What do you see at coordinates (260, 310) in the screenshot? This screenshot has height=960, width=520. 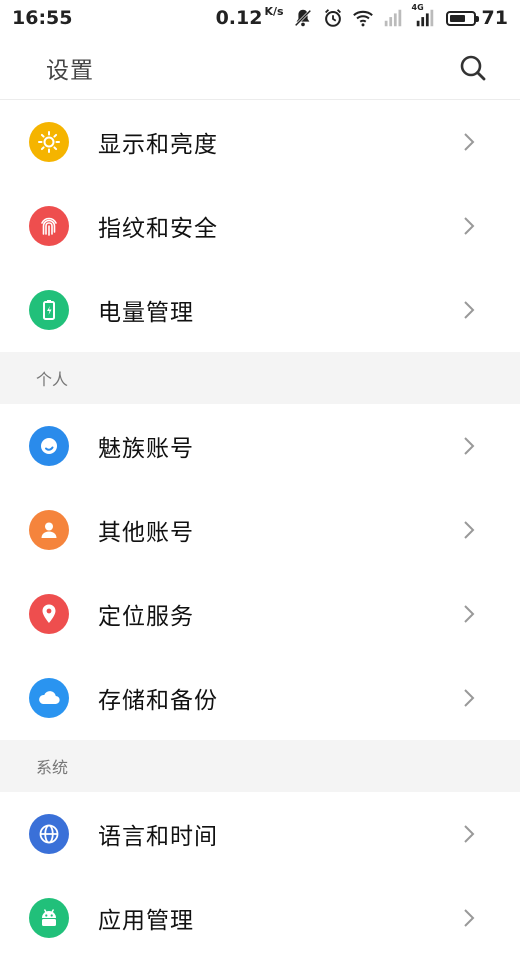 I see `settings-item-battery: 电量管理` at bounding box center [260, 310].